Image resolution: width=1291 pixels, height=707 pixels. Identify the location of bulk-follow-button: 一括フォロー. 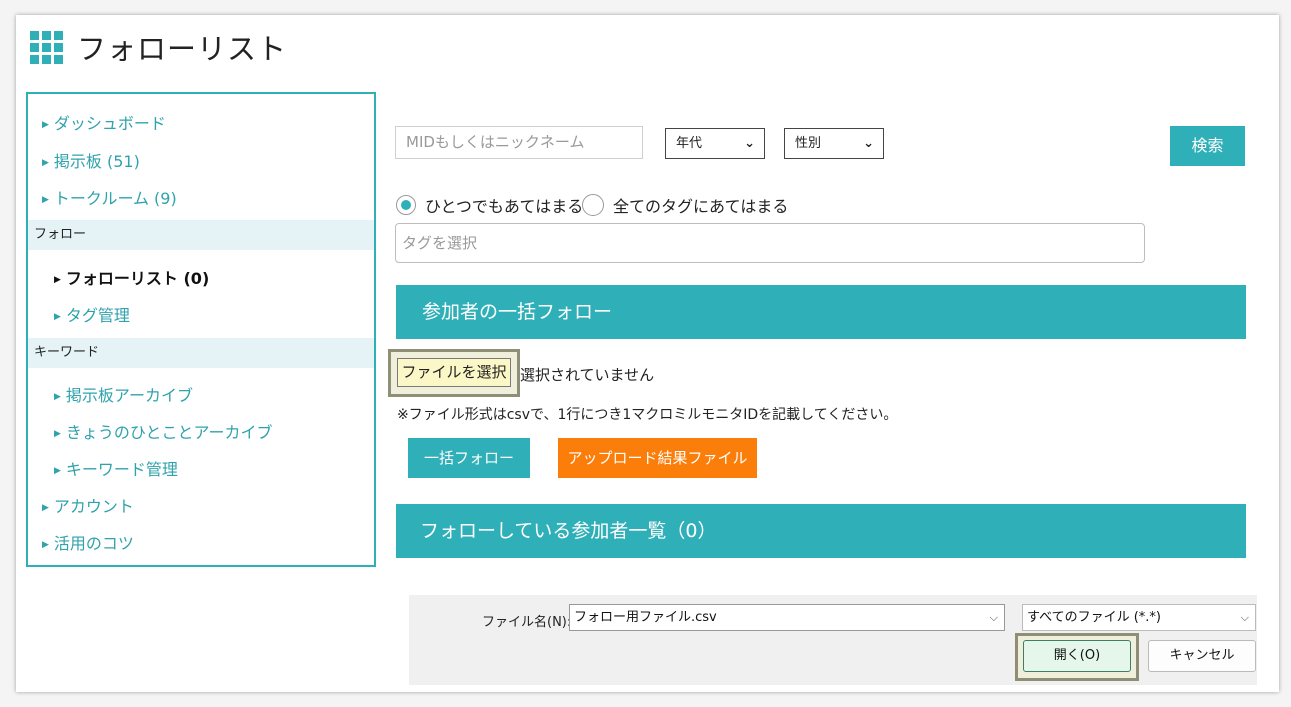
(469, 458).